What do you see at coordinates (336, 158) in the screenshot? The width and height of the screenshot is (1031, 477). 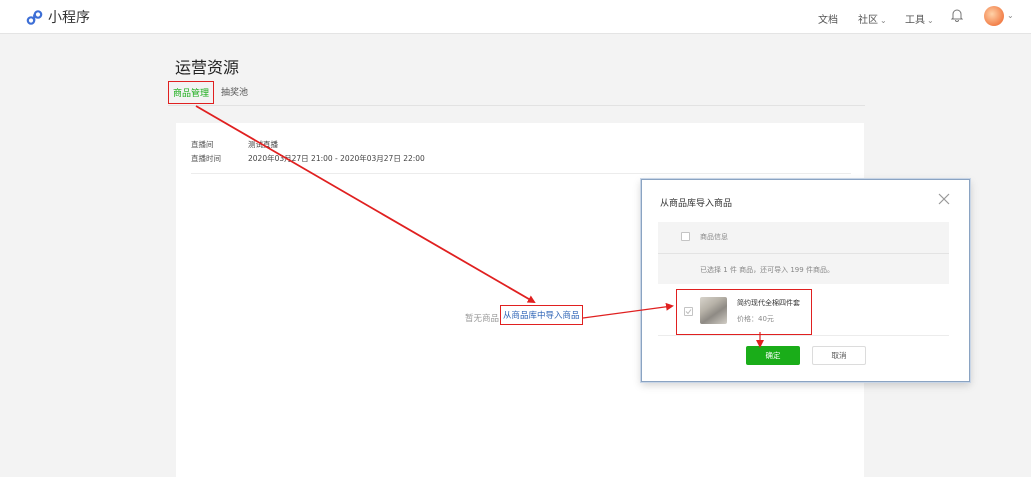 I see `live-time-value: 2020年03月27日 21:00 - 2020年03月27日 22:00` at bounding box center [336, 158].